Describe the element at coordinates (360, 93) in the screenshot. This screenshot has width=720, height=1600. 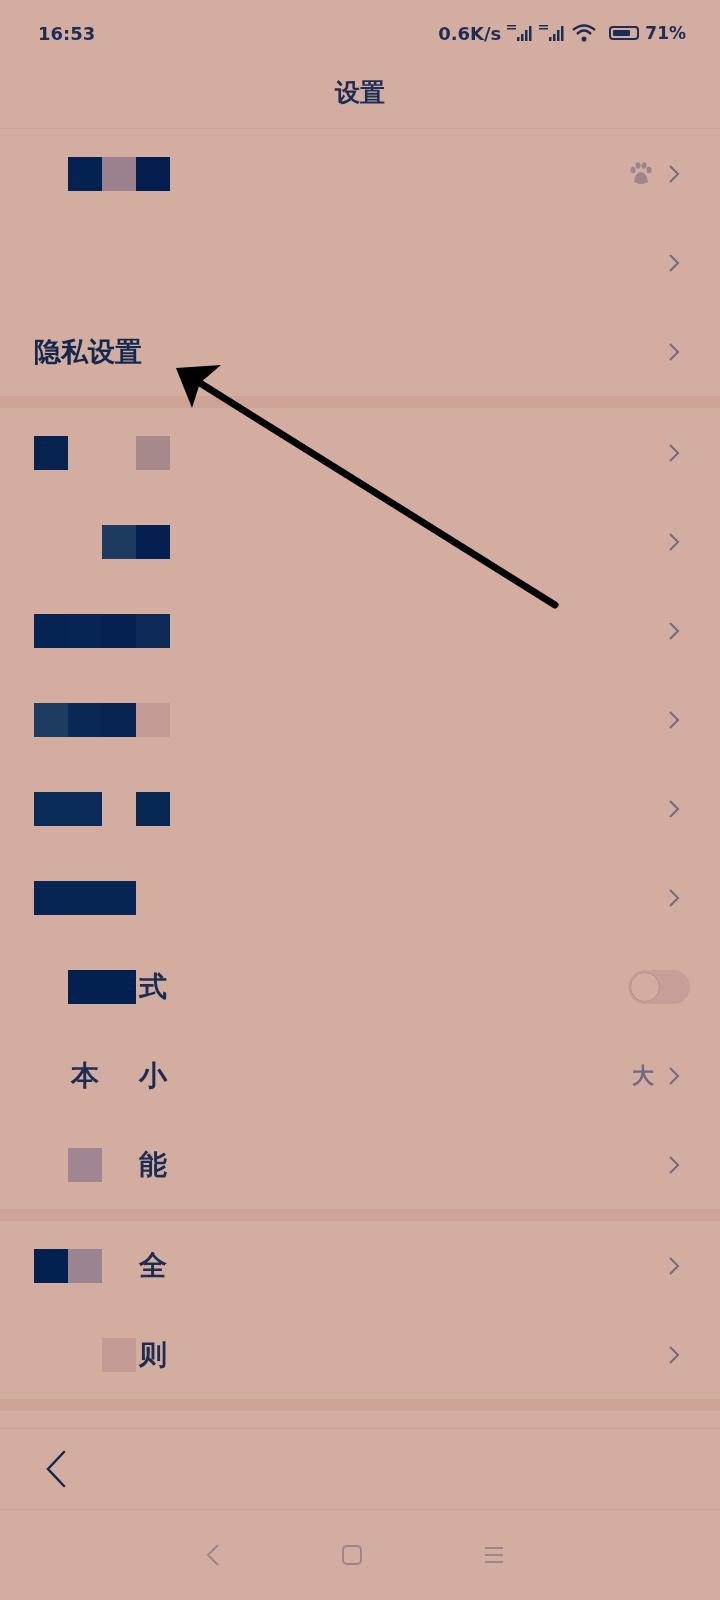
I see `page-title: 设置` at that location.